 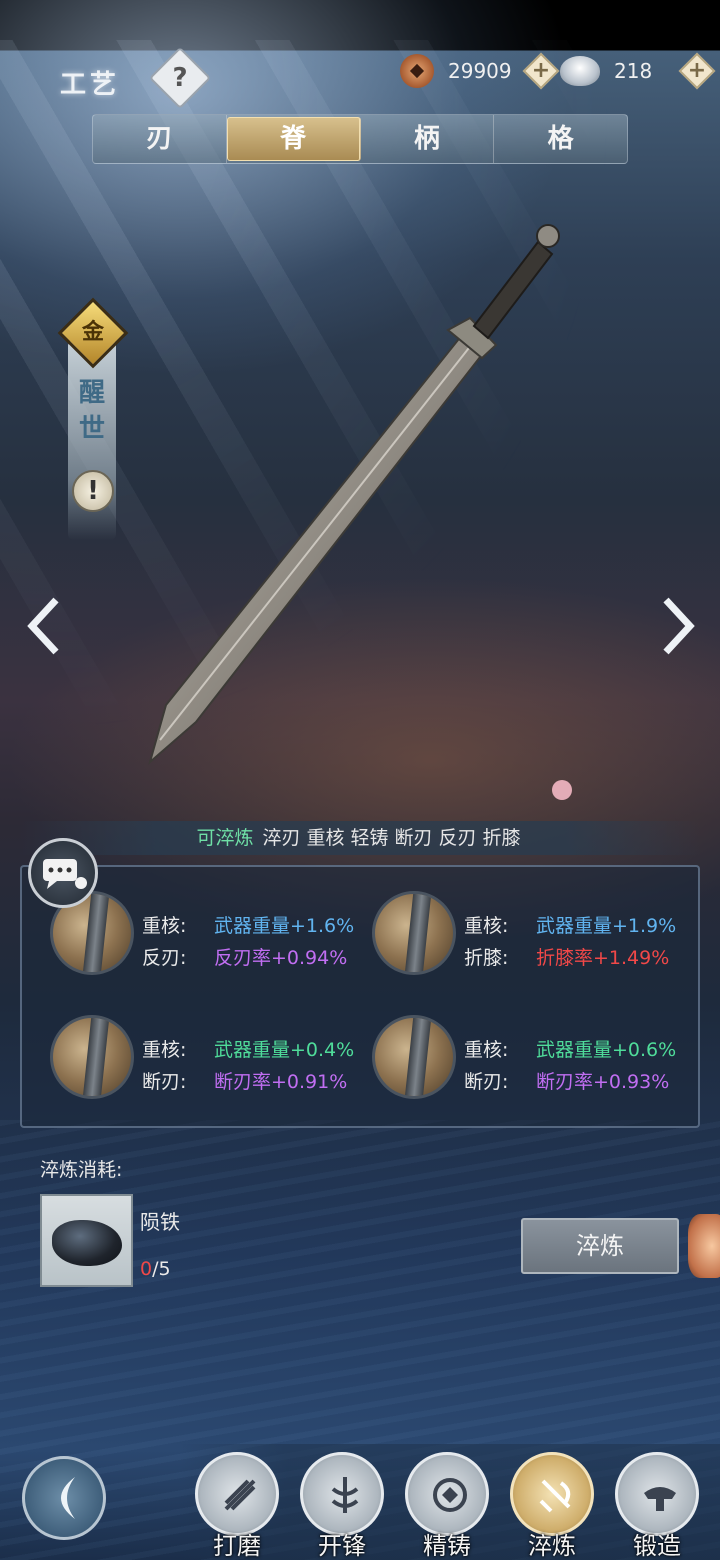 I want to click on lantern-light, so click(x=562, y=790).